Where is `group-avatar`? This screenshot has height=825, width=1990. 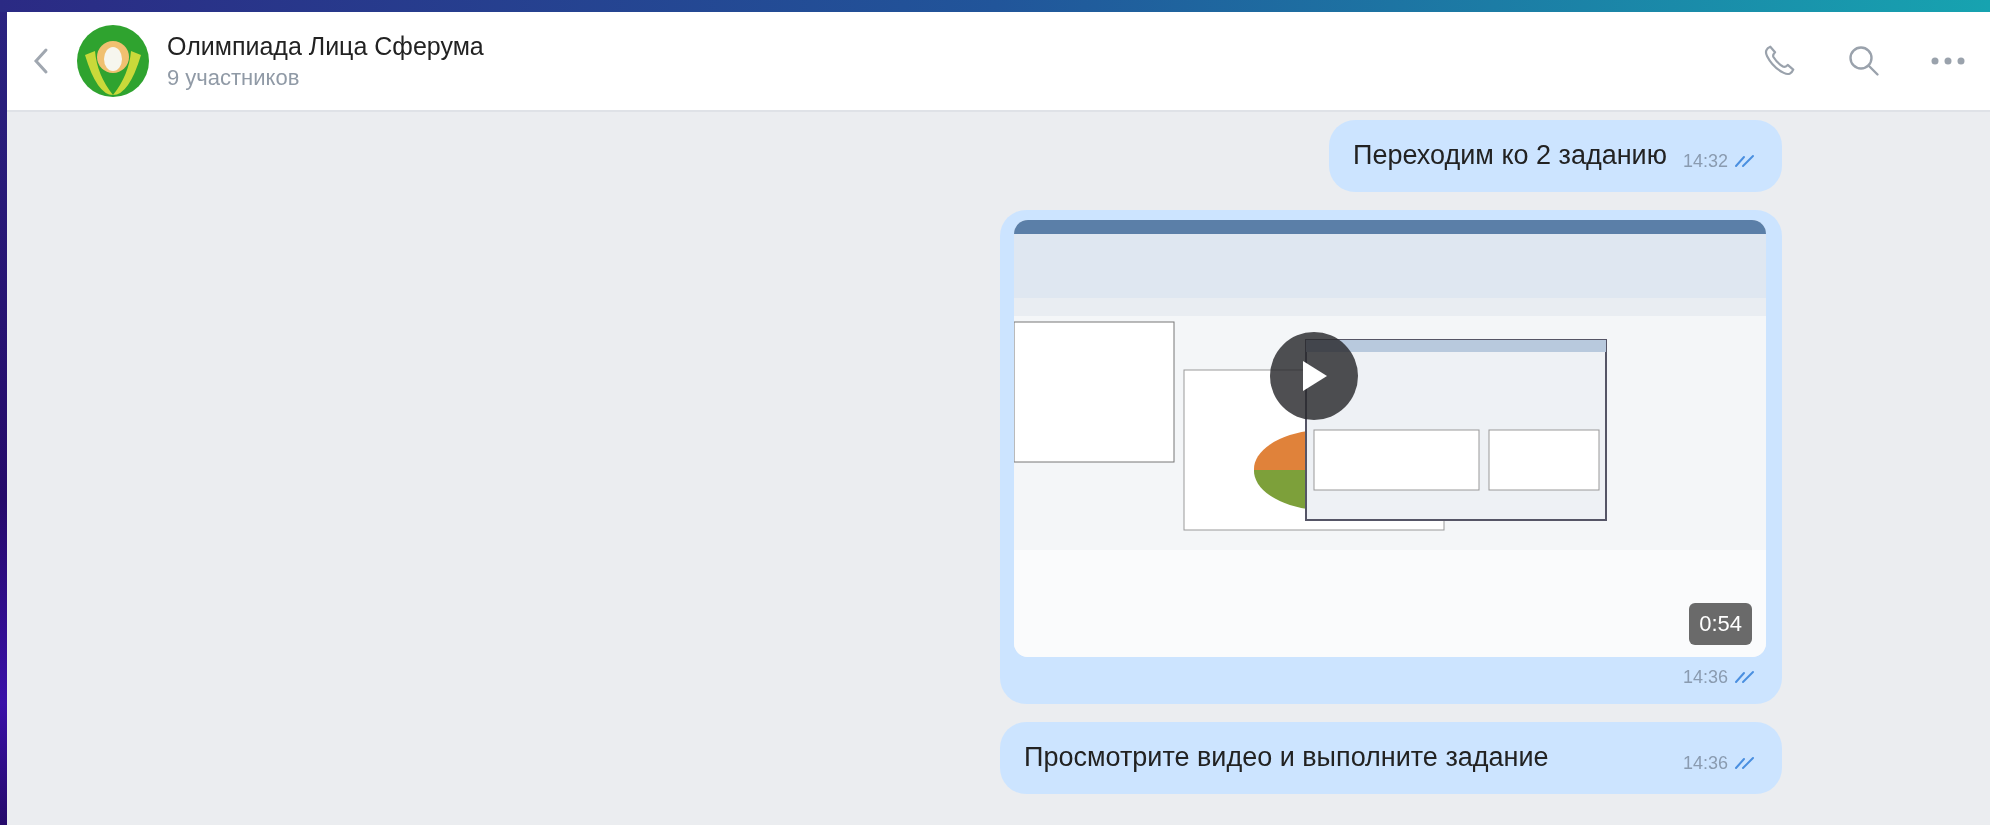 group-avatar is located at coordinates (113, 61).